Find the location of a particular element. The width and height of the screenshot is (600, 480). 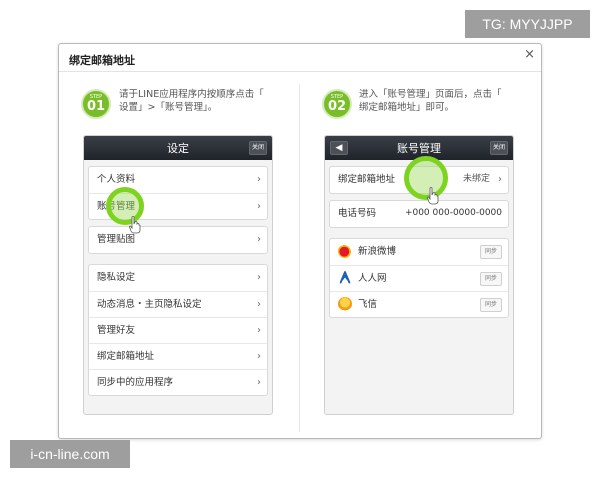

settings-item-privacy: 隐私设定 › is located at coordinates (178, 278).